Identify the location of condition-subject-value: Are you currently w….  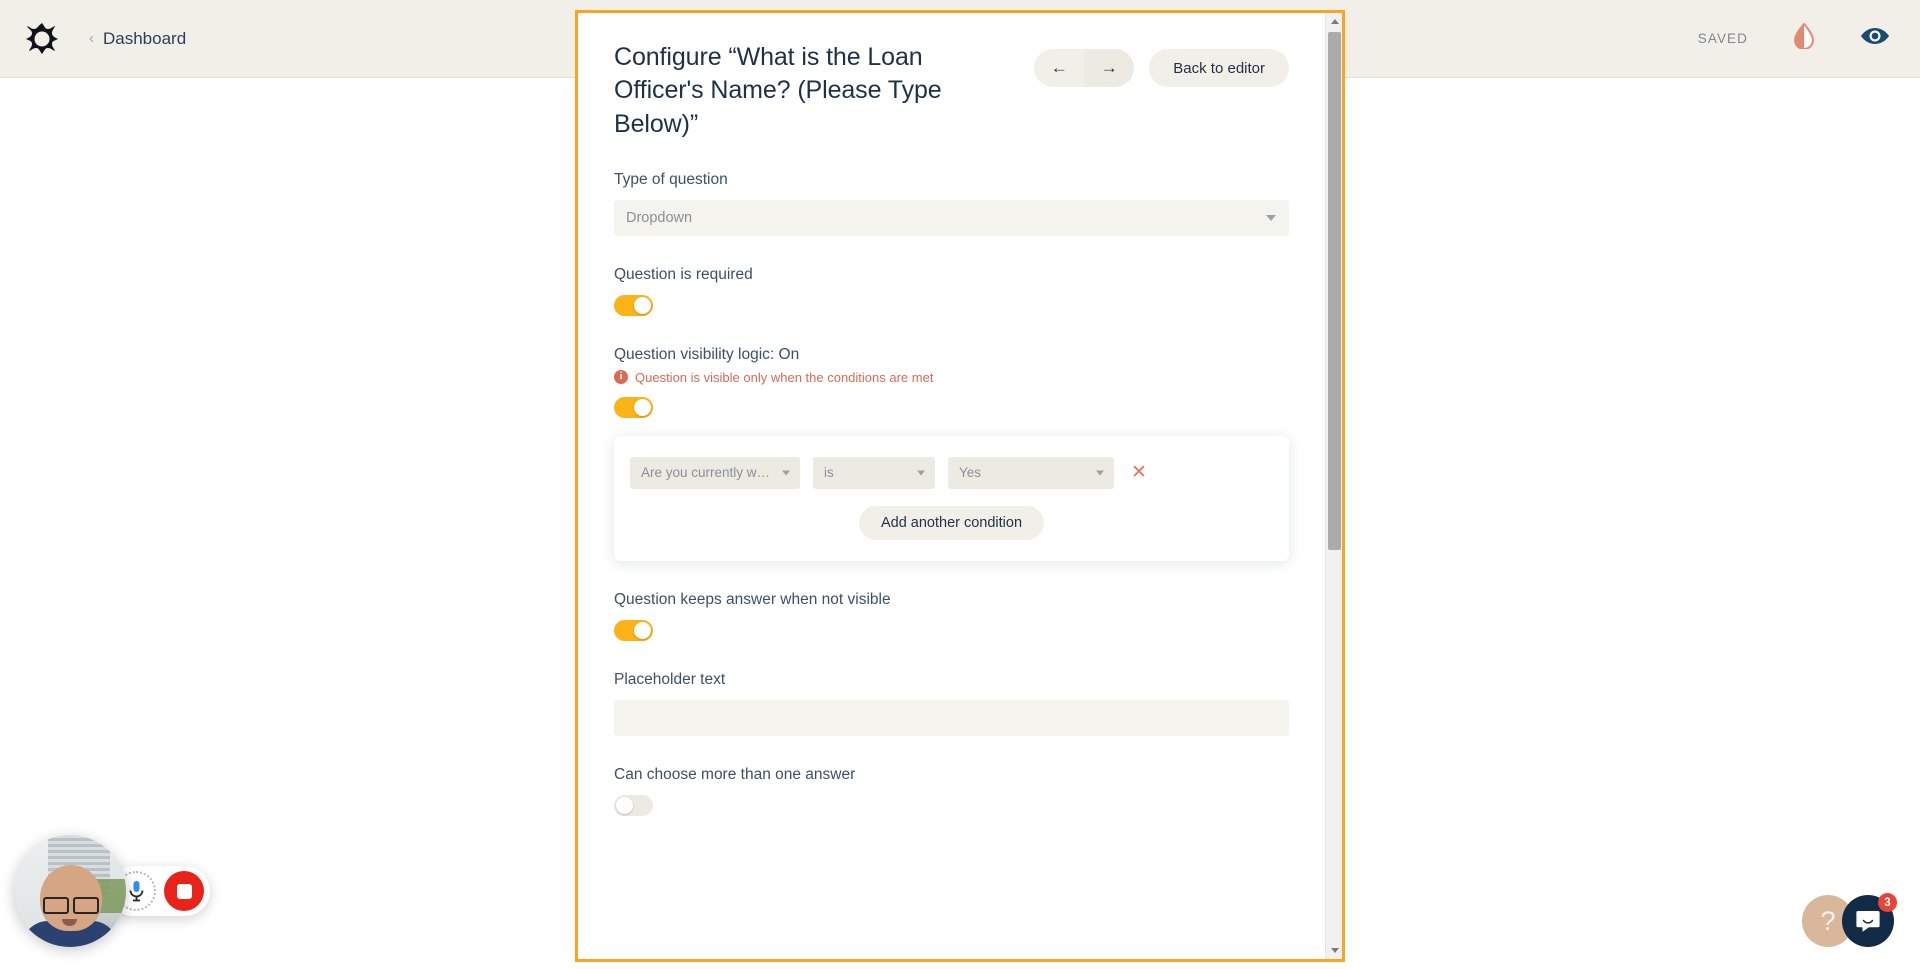
(706, 473).